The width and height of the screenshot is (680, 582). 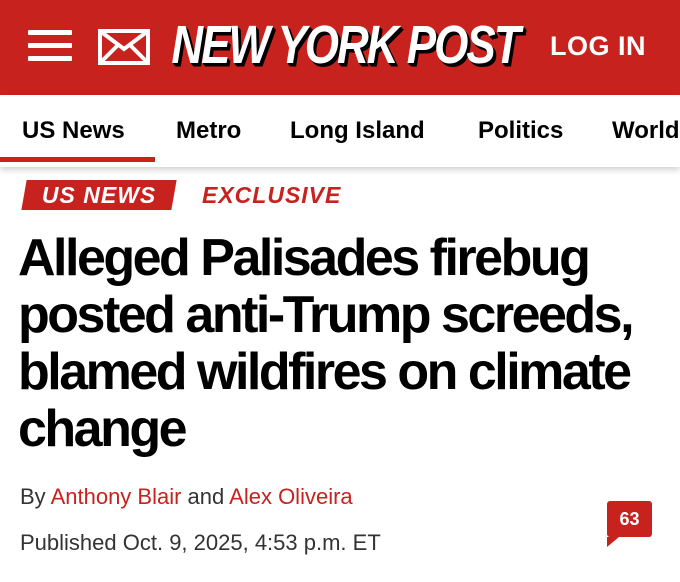 What do you see at coordinates (271, 195) in the screenshot?
I see `exclusive-tag: EXCLUSIVE` at bounding box center [271, 195].